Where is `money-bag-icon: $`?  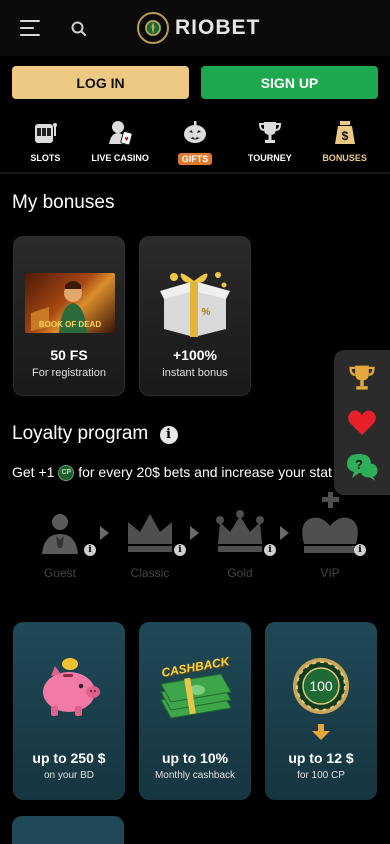 money-bag-icon: $ is located at coordinates (345, 132).